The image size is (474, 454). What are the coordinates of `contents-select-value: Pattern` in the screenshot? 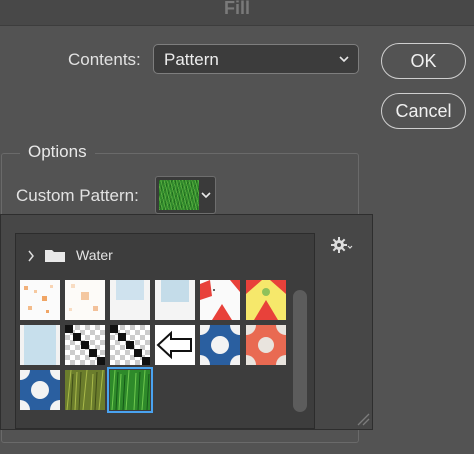 It's located at (191, 59).